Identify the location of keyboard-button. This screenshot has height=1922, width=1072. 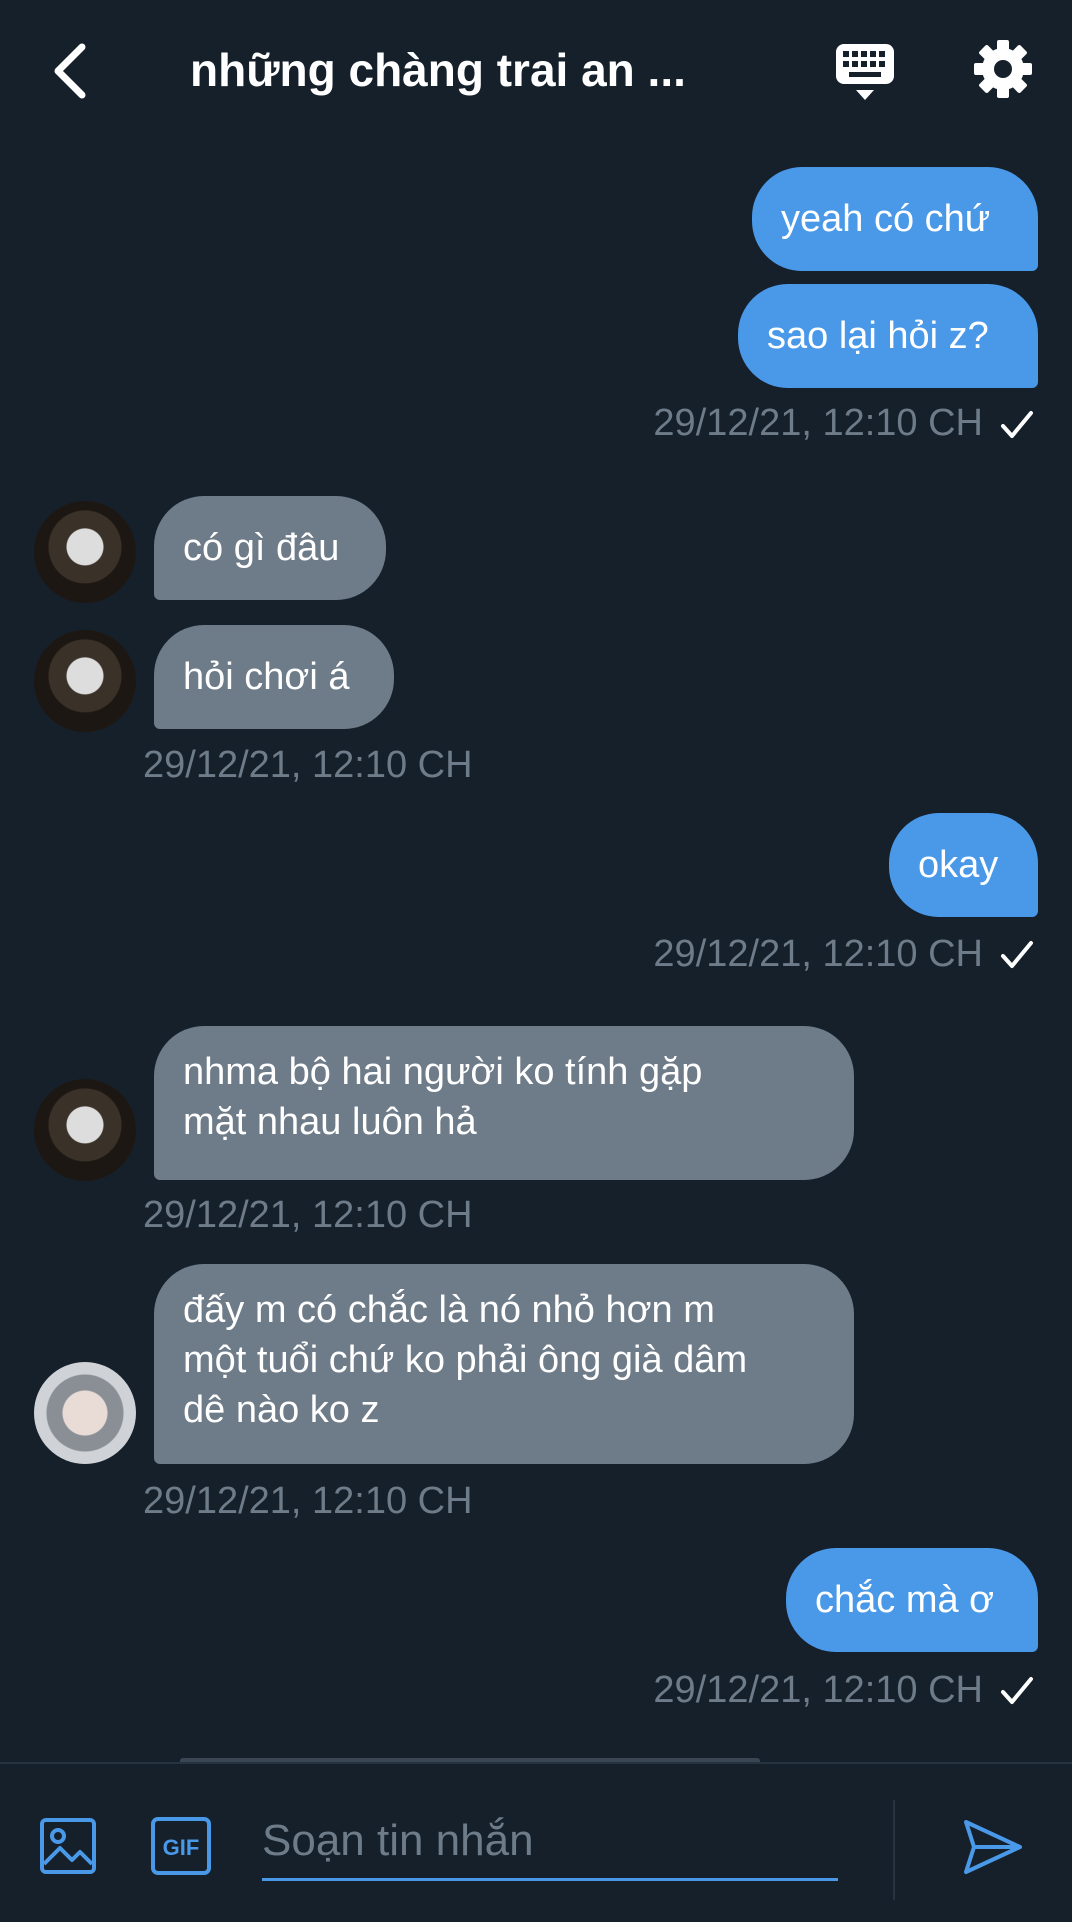
(865, 72).